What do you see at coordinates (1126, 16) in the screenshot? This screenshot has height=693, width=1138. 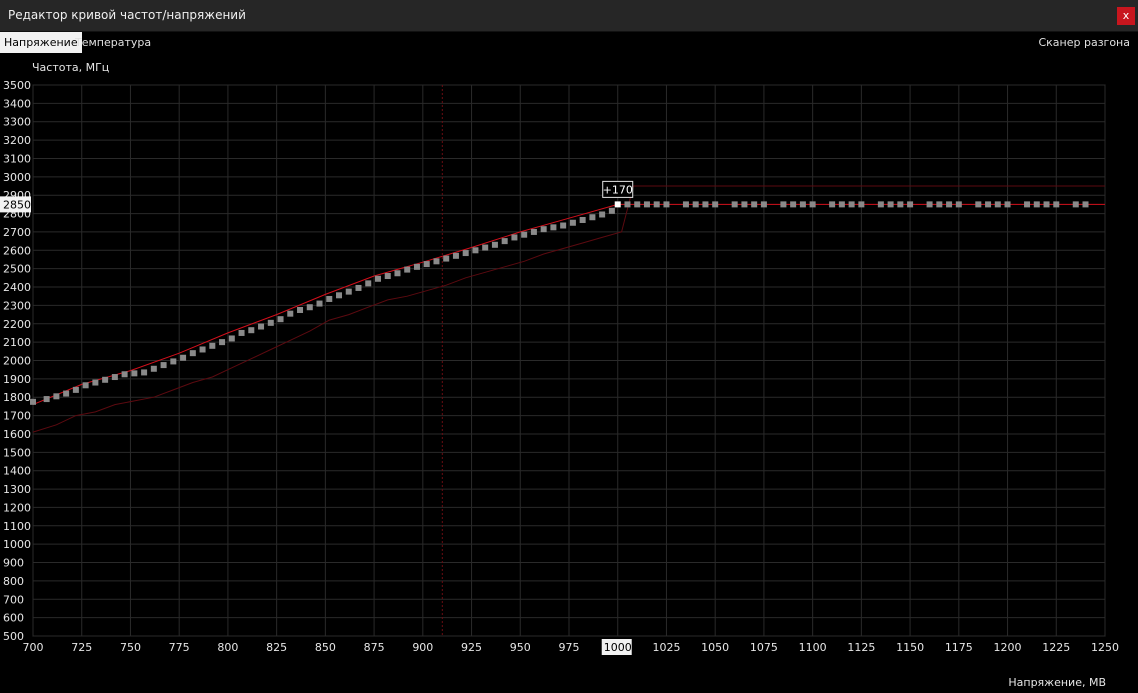 I see `close-button: x` at bounding box center [1126, 16].